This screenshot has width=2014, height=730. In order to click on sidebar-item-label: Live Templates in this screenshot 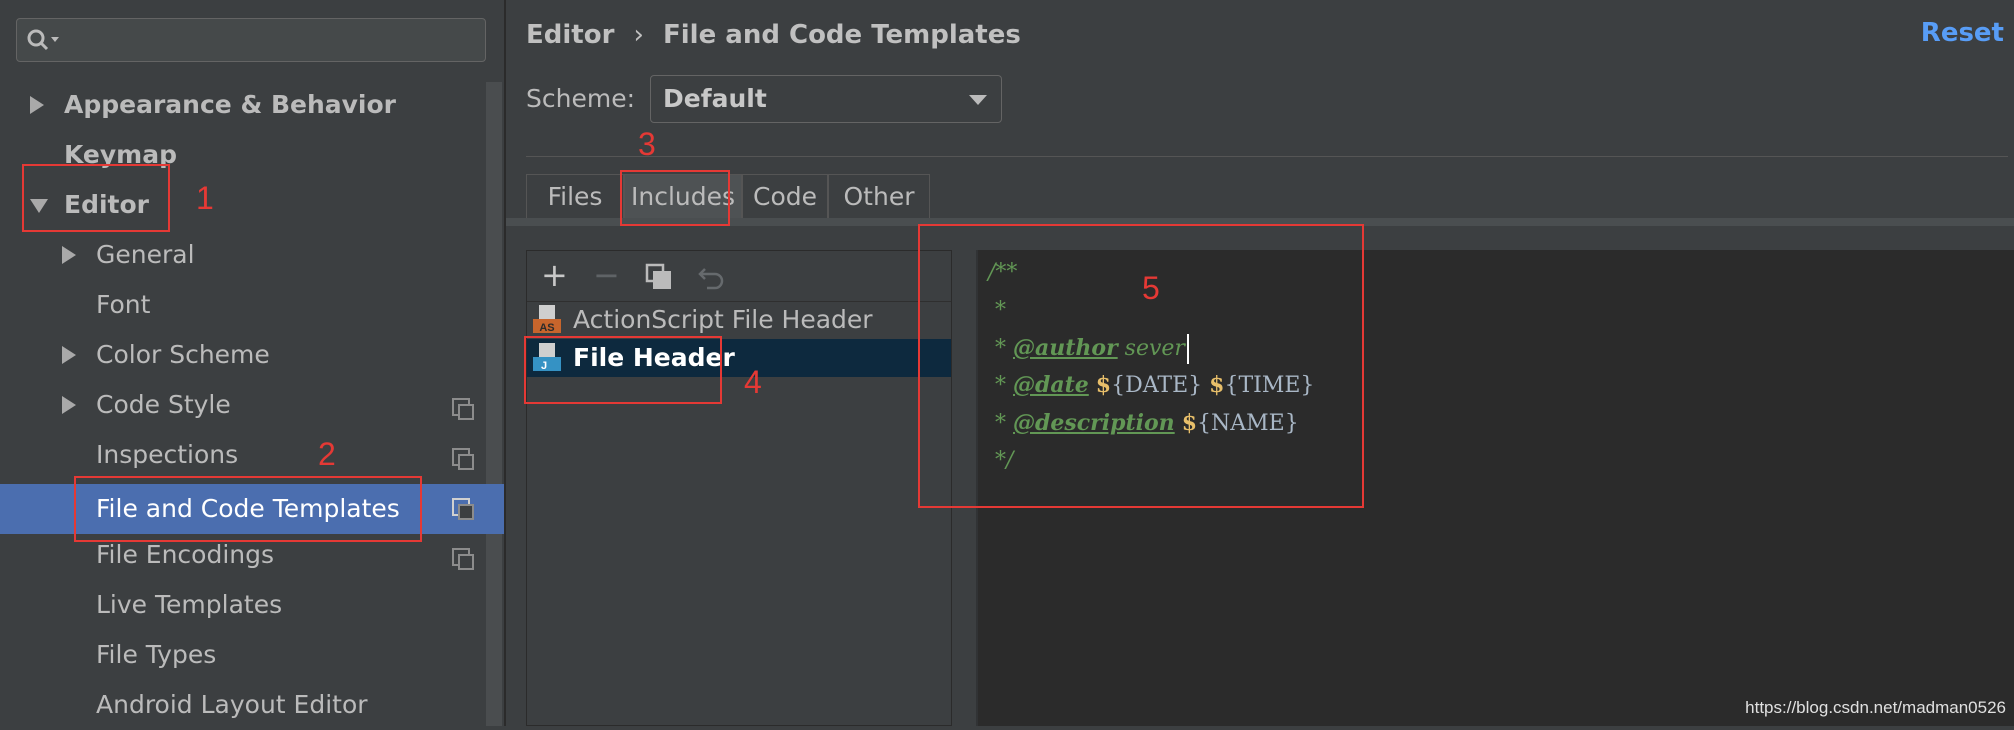, I will do `click(189, 604)`.